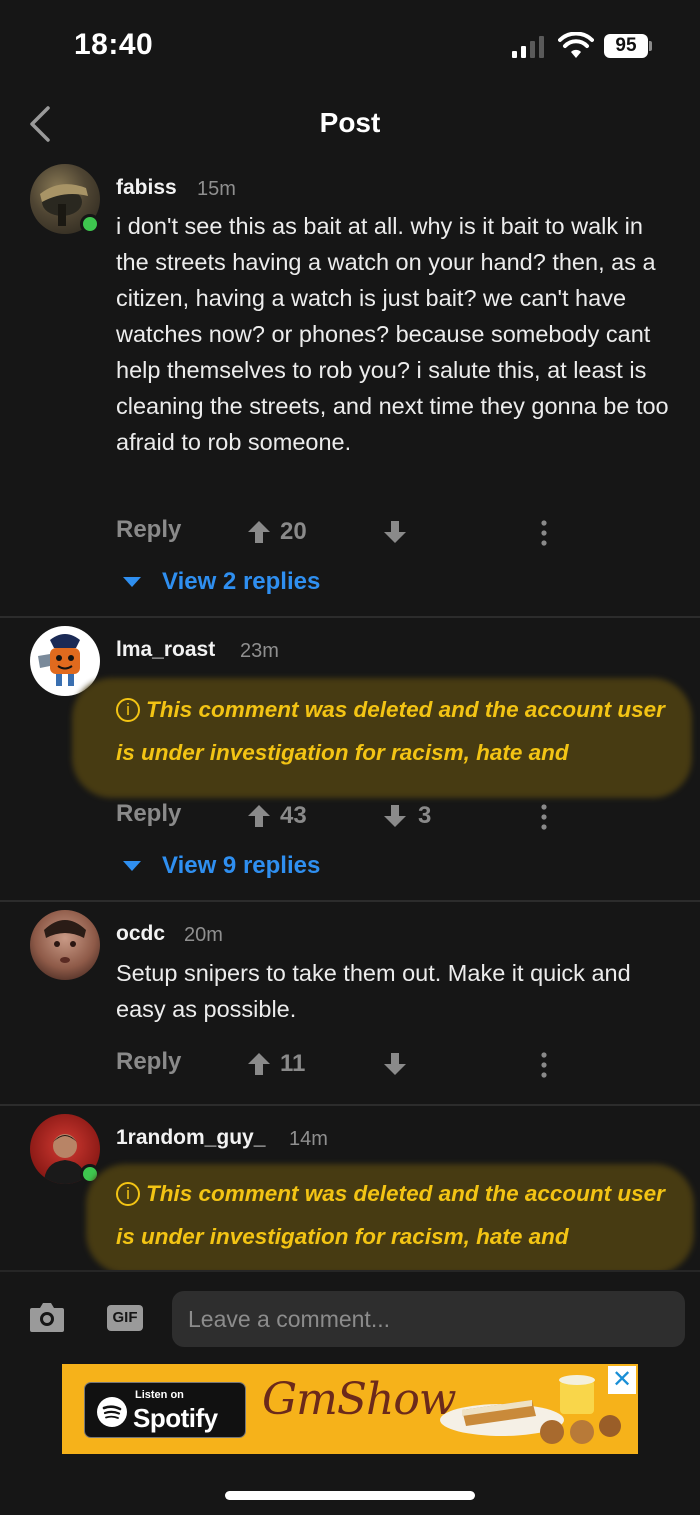  What do you see at coordinates (275, 1064) in the screenshot?
I see `upvote-button: 11` at bounding box center [275, 1064].